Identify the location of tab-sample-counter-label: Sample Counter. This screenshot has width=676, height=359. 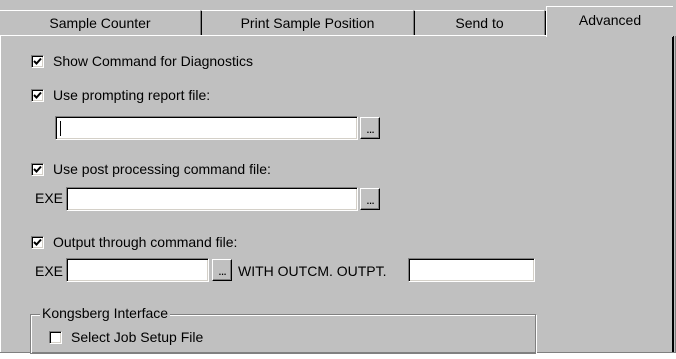
(100, 23).